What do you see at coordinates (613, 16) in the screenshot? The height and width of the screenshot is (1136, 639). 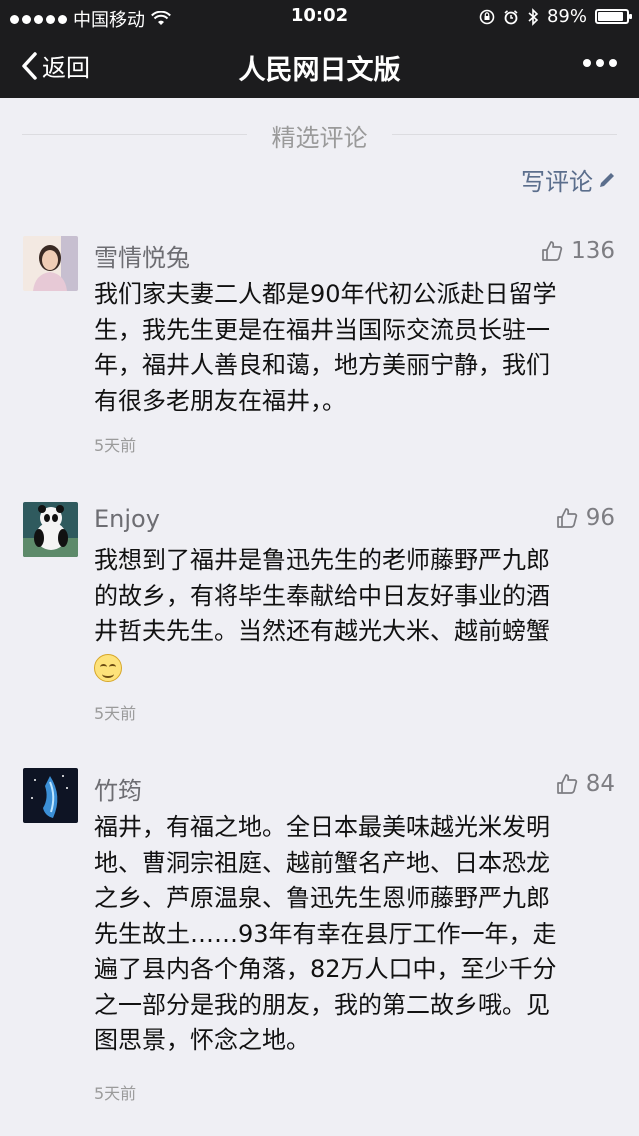 I see `battery-icon` at bounding box center [613, 16].